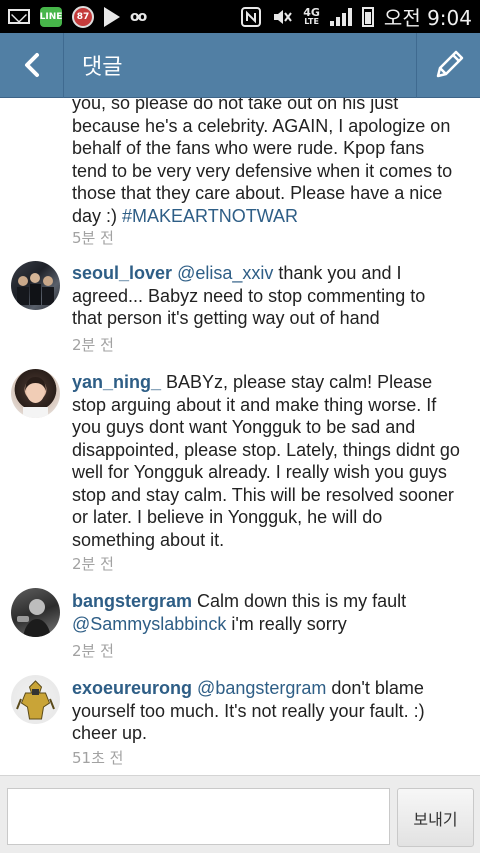 The width and height of the screenshot is (480, 853). Describe the element at coordinates (198, 816) in the screenshot. I see `comment-input` at that location.